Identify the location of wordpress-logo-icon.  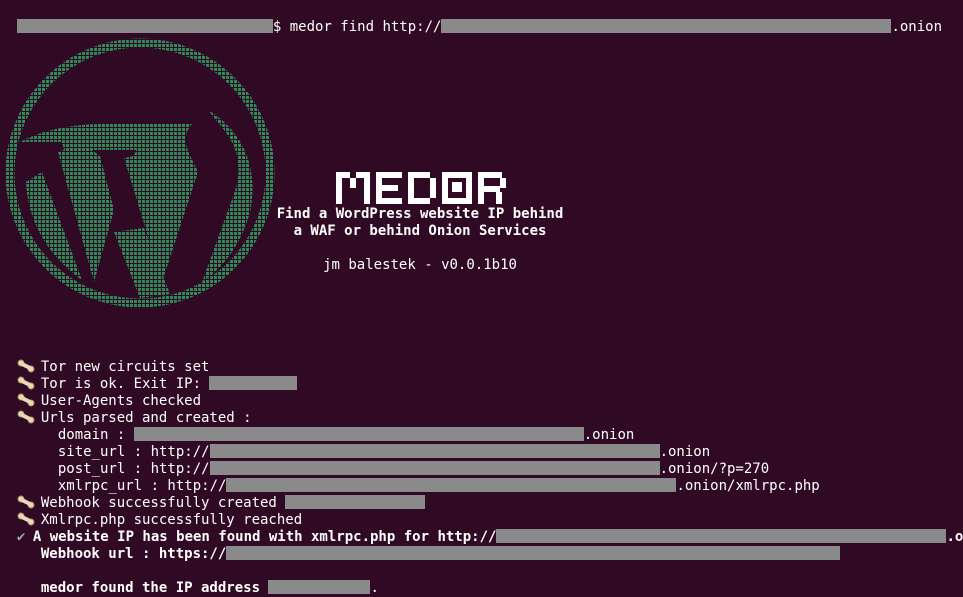
(140, 173).